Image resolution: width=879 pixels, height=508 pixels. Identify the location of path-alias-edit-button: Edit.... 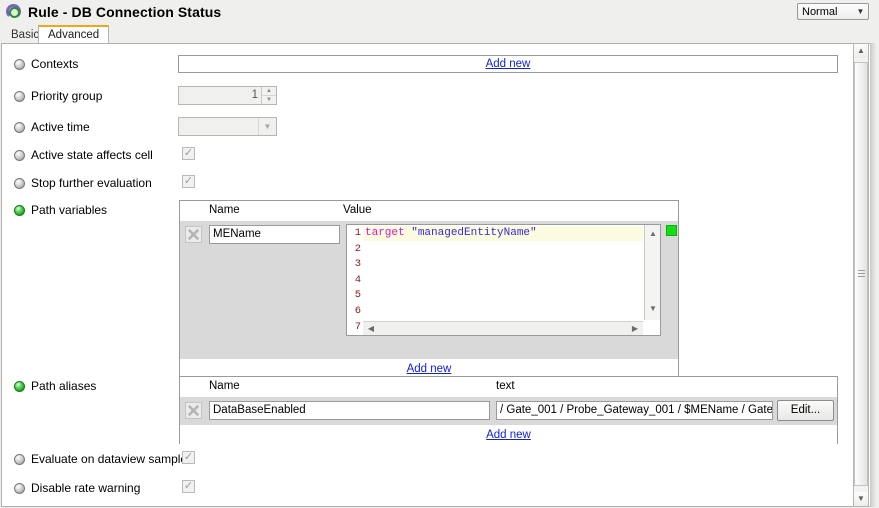
(805, 410).